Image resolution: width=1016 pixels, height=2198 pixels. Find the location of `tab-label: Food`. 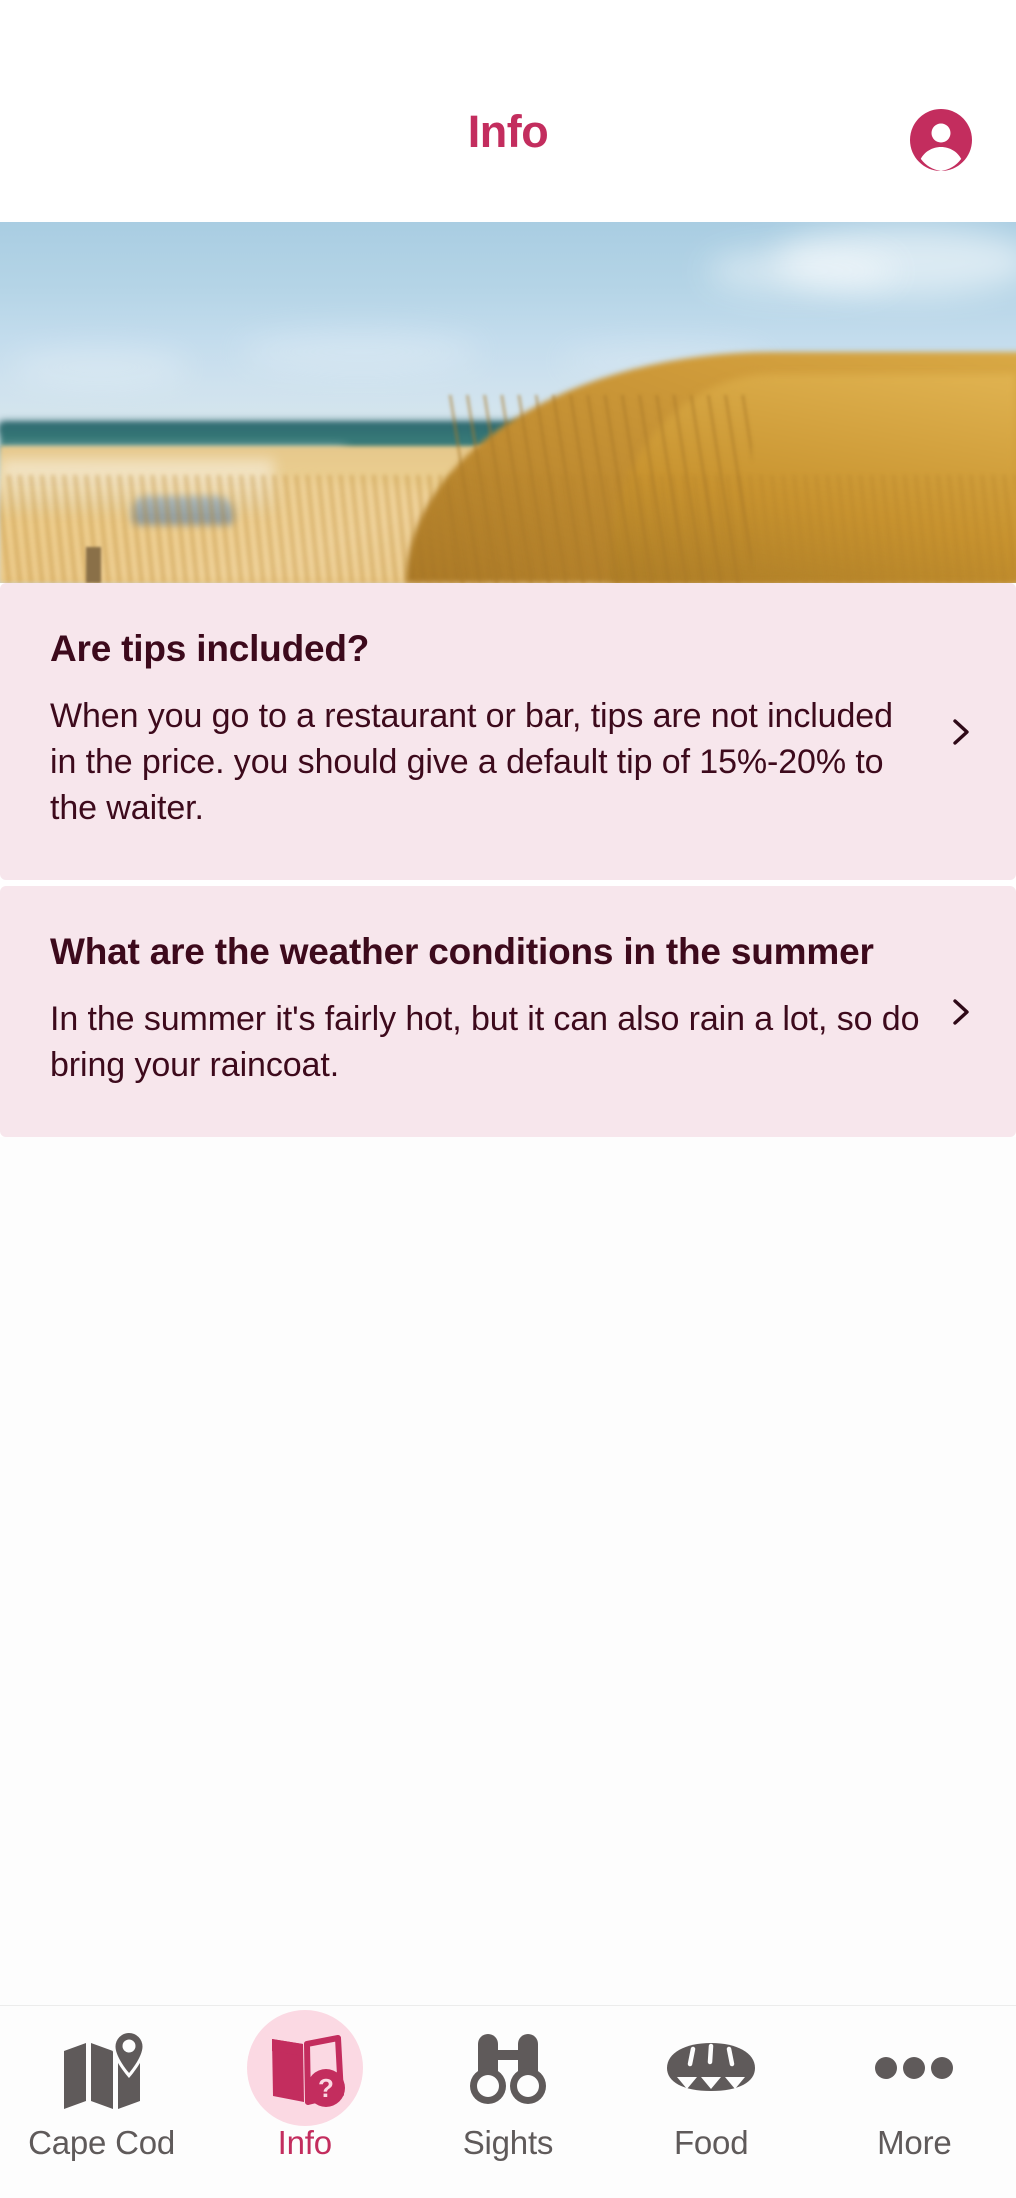

tab-label: Food is located at coordinates (711, 2142).